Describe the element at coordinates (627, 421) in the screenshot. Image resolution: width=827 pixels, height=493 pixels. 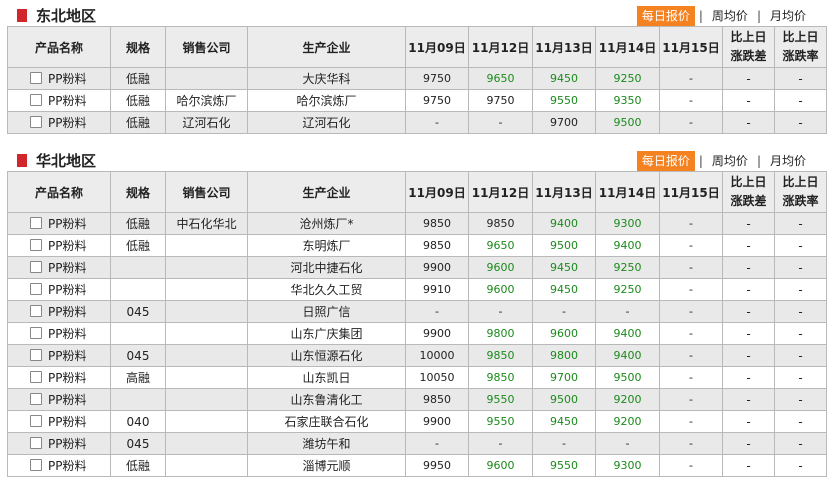
I see `price-cell: 9200` at that location.